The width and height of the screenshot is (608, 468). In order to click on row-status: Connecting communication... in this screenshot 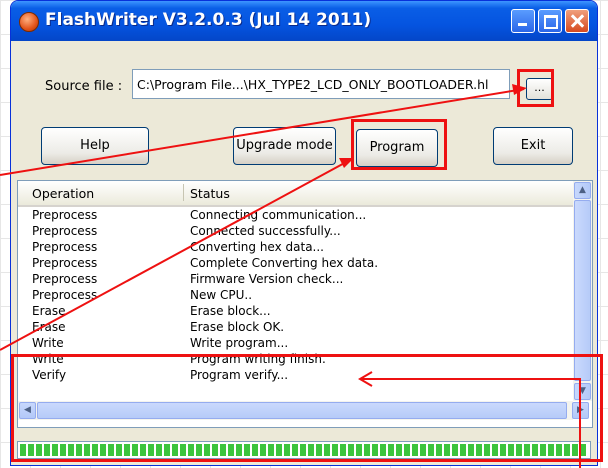, I will do `click(278, 215)`.